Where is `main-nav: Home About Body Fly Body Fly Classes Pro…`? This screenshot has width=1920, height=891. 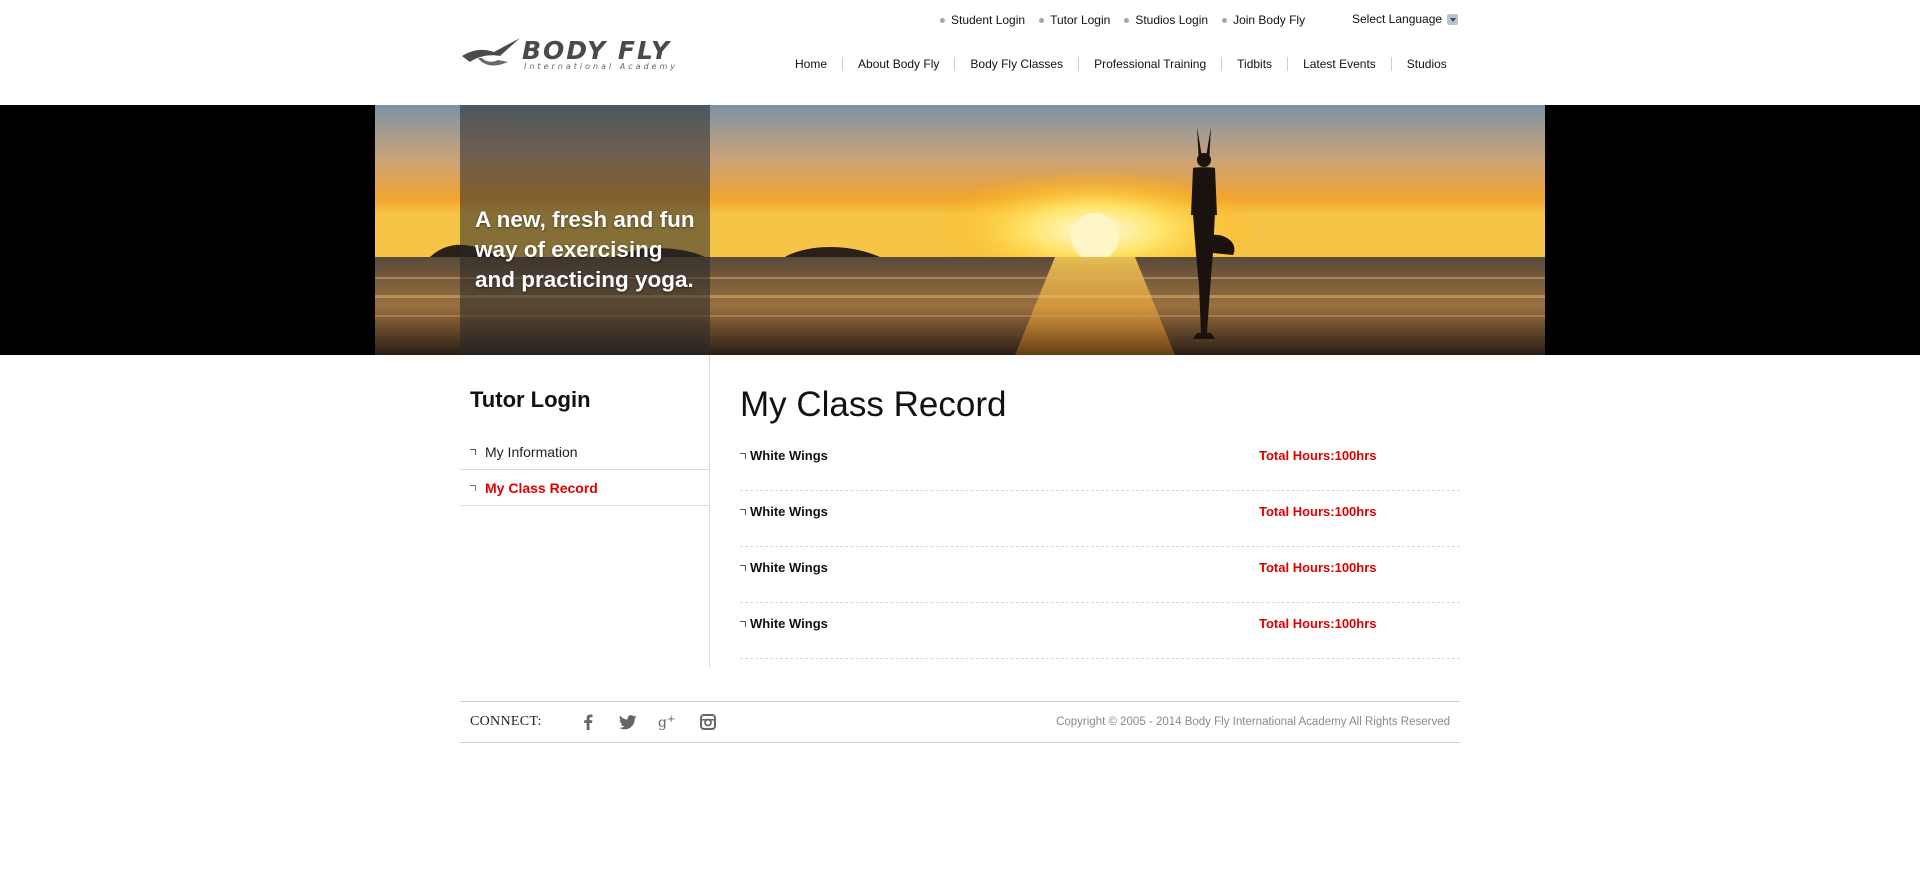
main-nav: Home About Body Fly Body Fly Classes Pro… is located at coordinates (1121, 64).